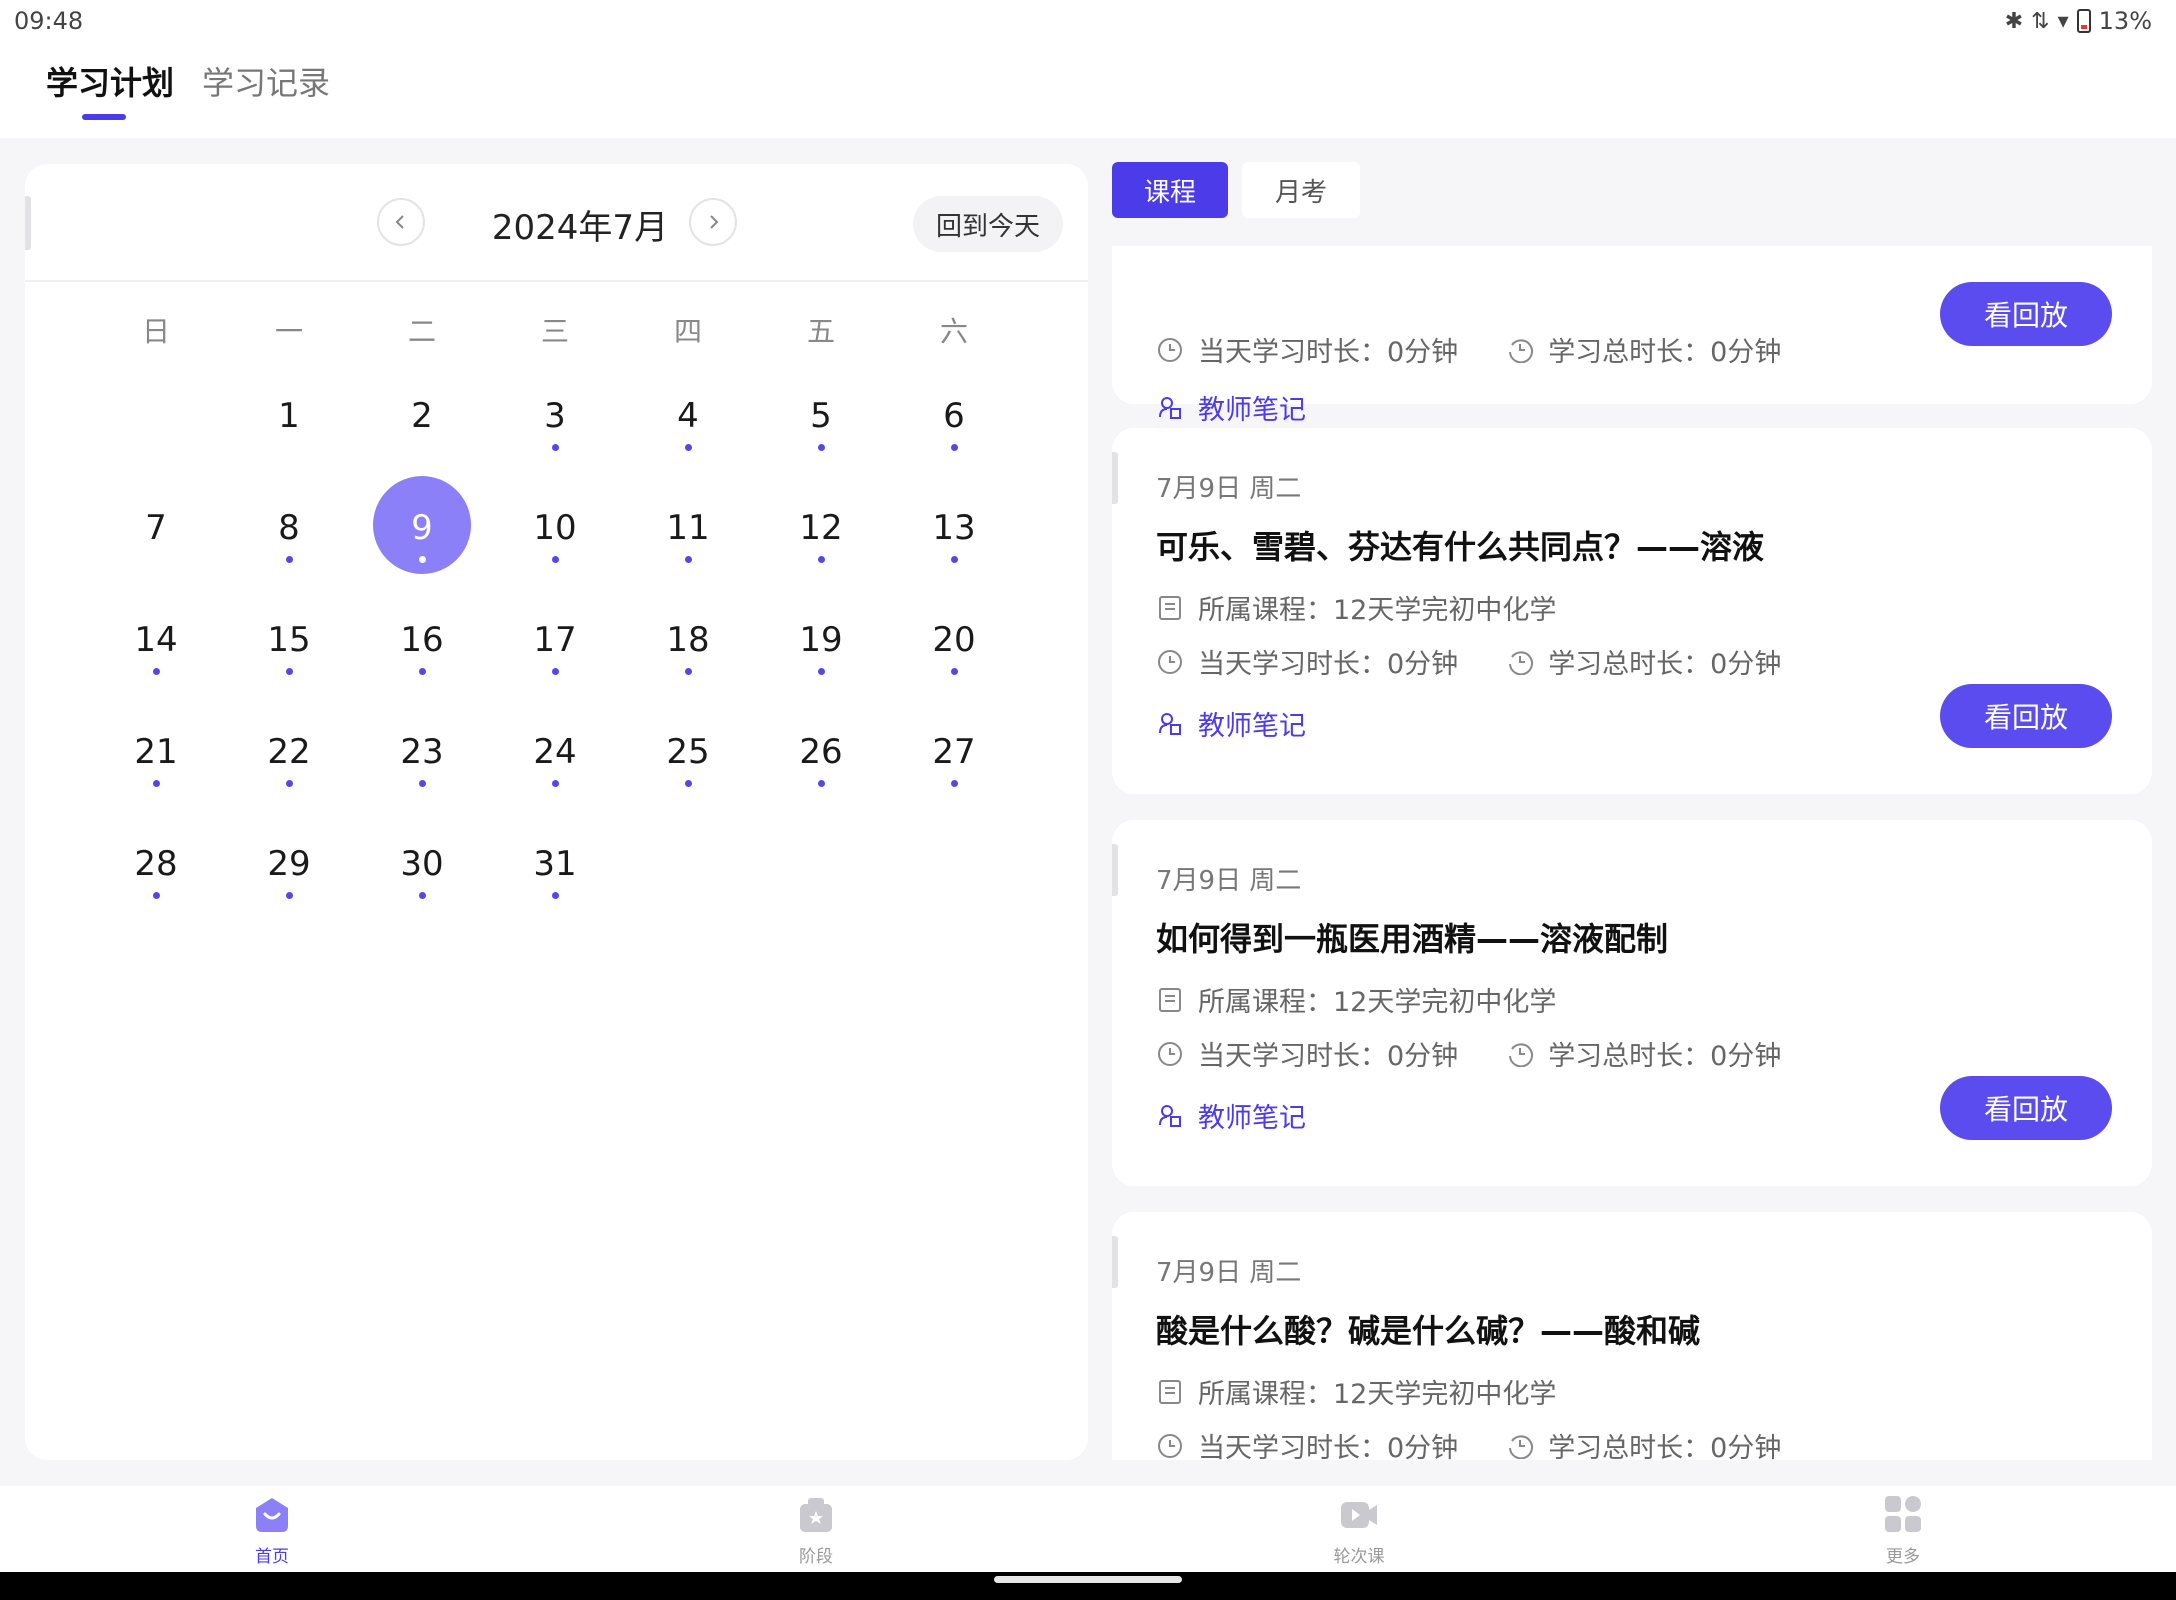  What do you see at coordinates (713, 222) in the screenshot?
I see `next-month-button` at bounding box center [713, 222].